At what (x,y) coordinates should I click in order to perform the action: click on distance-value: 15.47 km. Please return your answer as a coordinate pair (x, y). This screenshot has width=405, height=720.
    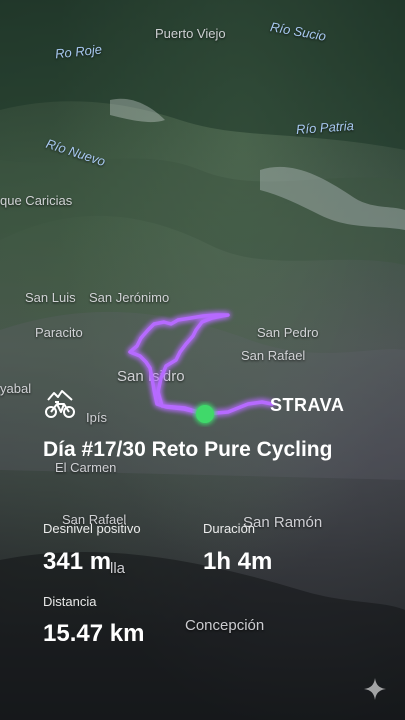
    Looking at the image, I should click on (94, 633).